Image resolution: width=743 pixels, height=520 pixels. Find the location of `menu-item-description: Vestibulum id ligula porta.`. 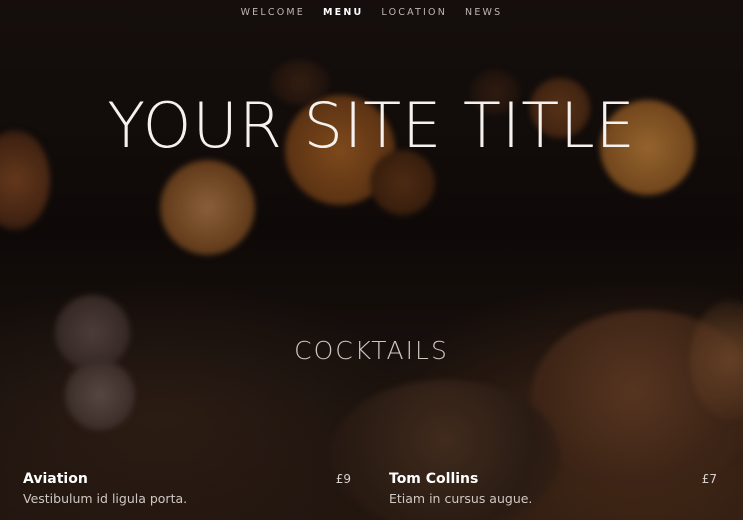

menu-item-description: Vestibulum id ligula porta. is located at coordinates (105, 498).